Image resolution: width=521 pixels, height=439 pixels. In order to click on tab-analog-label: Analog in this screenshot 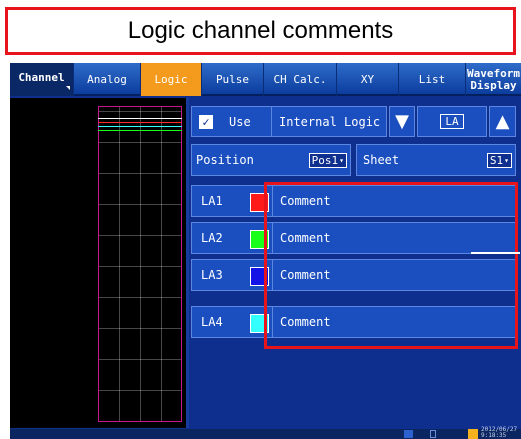, I will do `click(107, 79)`.